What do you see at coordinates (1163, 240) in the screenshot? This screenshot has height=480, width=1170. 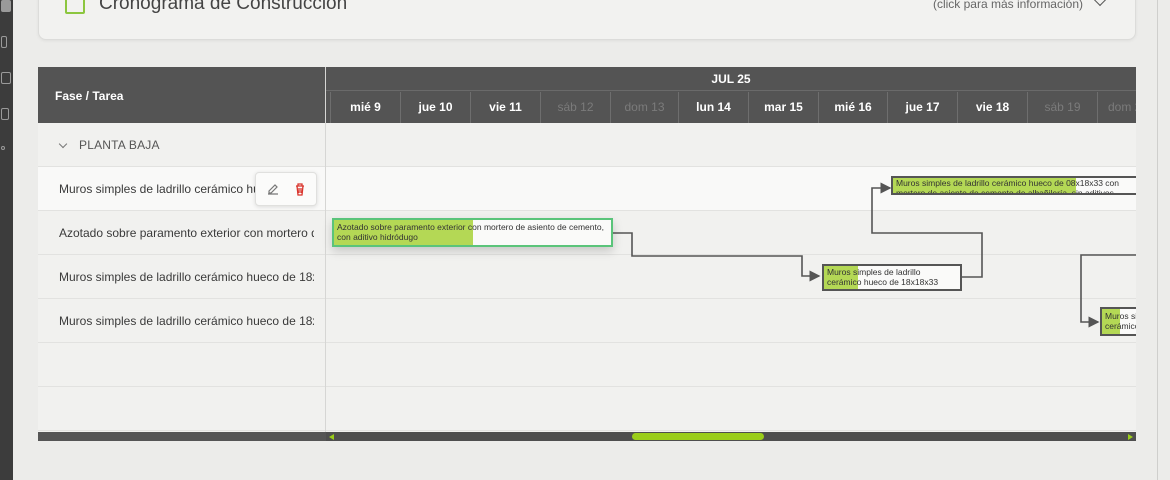 I see `right-scrollbar` at bounding box center [1163, 240].